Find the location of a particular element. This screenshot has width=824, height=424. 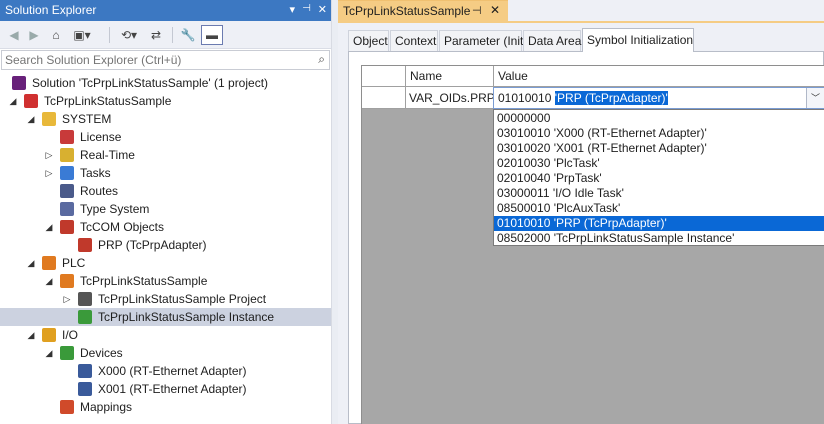

tab-symbol-initialization: Symbol Initialization is located at coordinates (638, 40).